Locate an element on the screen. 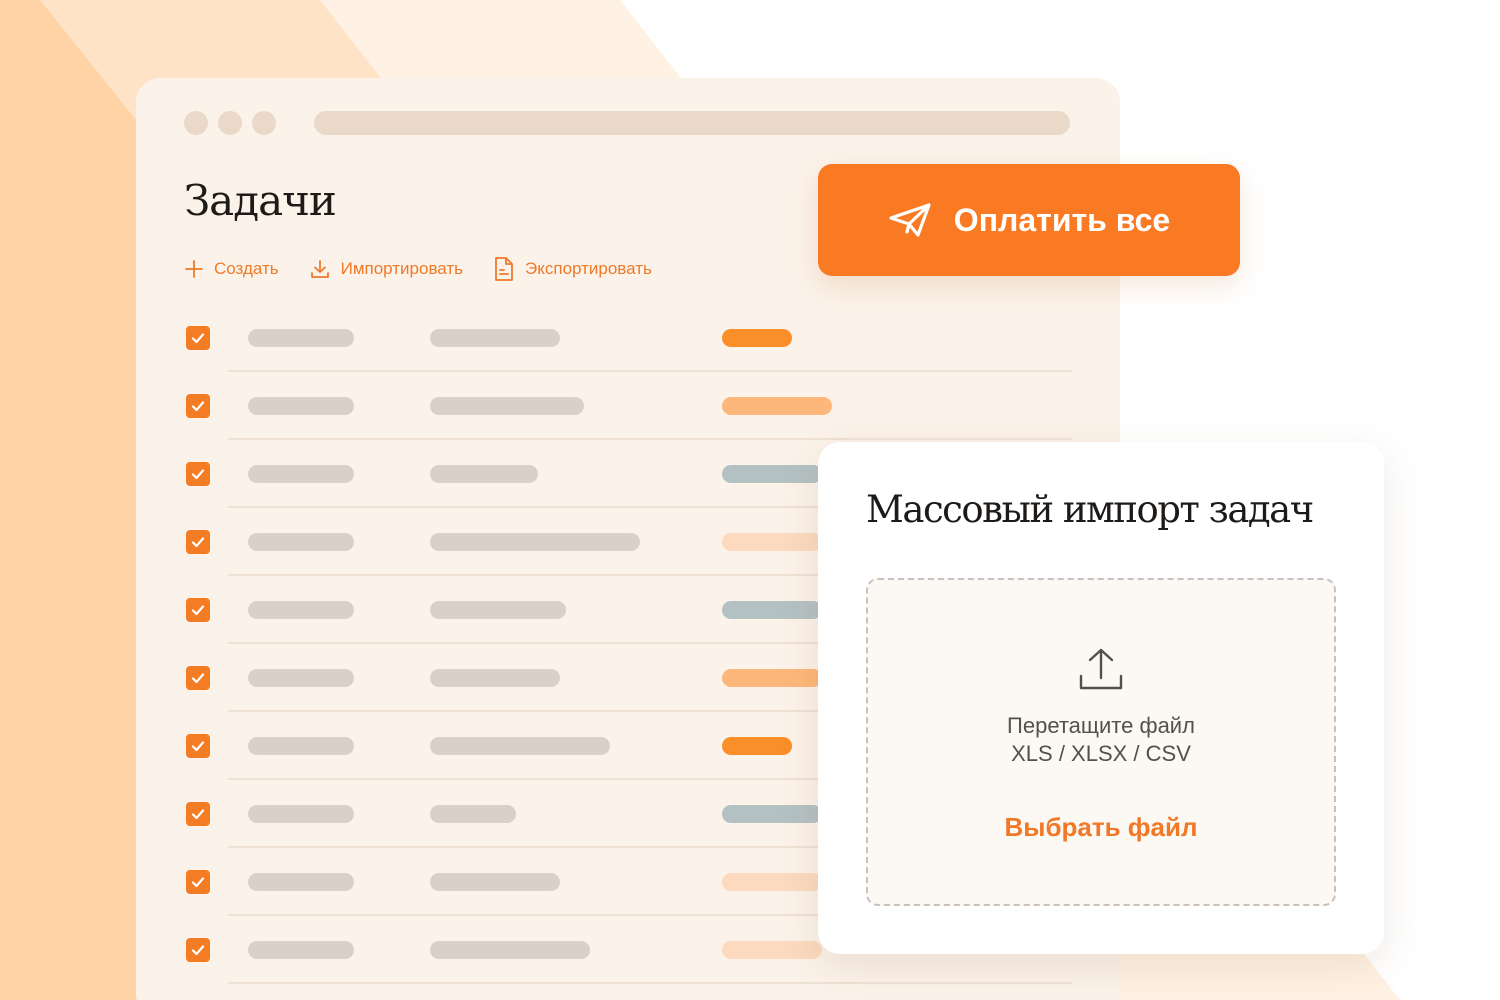 The image size is (1500, 1000). drop-hint-line1: Перетащите файл is located at coordinates (1101, 725).